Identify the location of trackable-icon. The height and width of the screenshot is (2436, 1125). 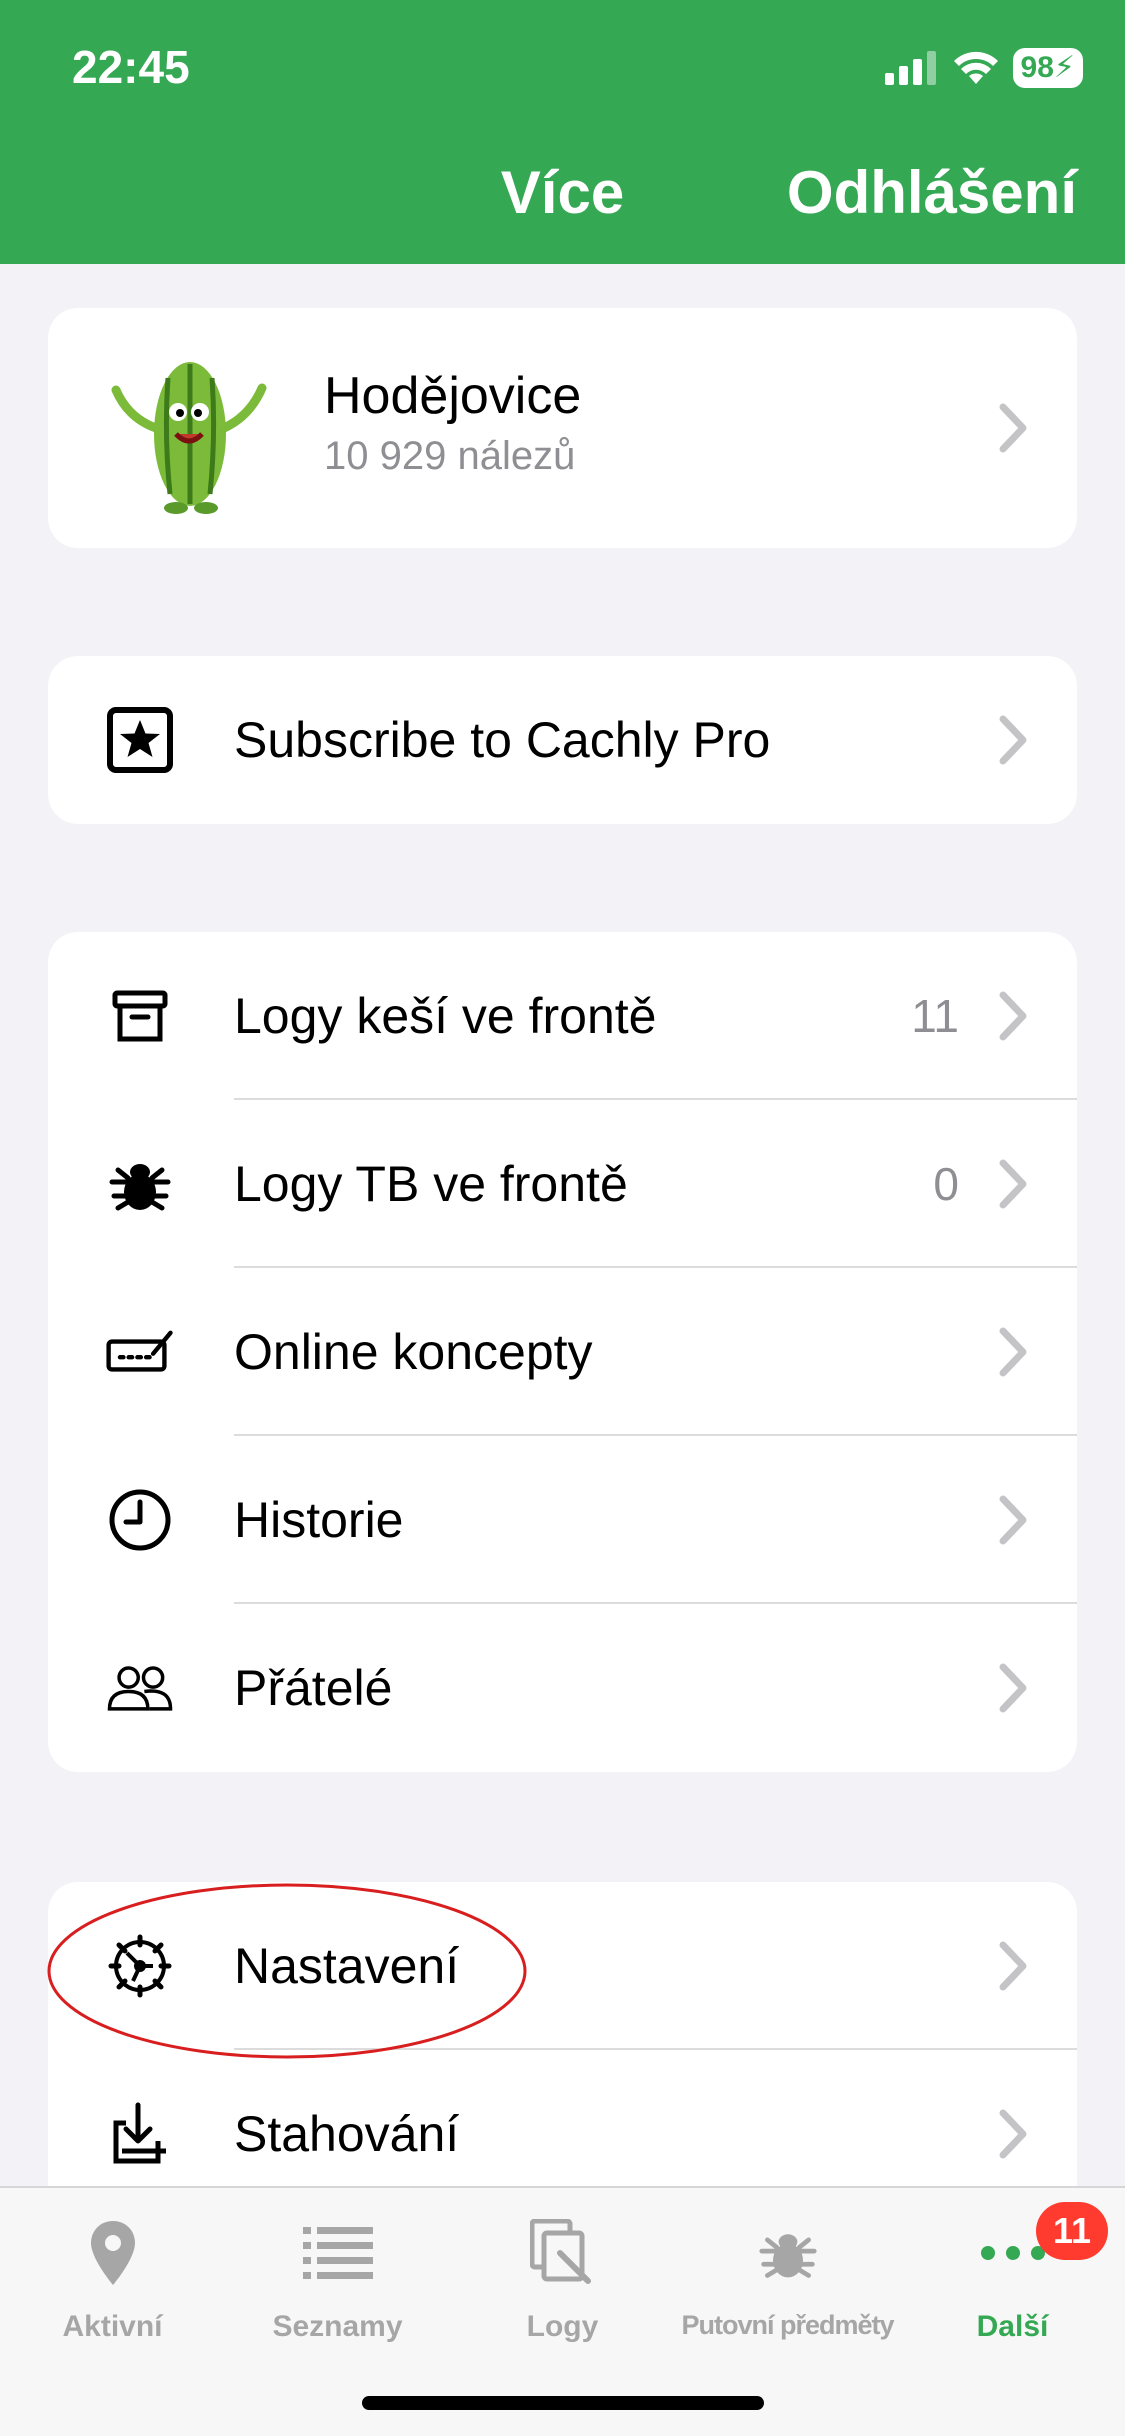
(787, 2256).